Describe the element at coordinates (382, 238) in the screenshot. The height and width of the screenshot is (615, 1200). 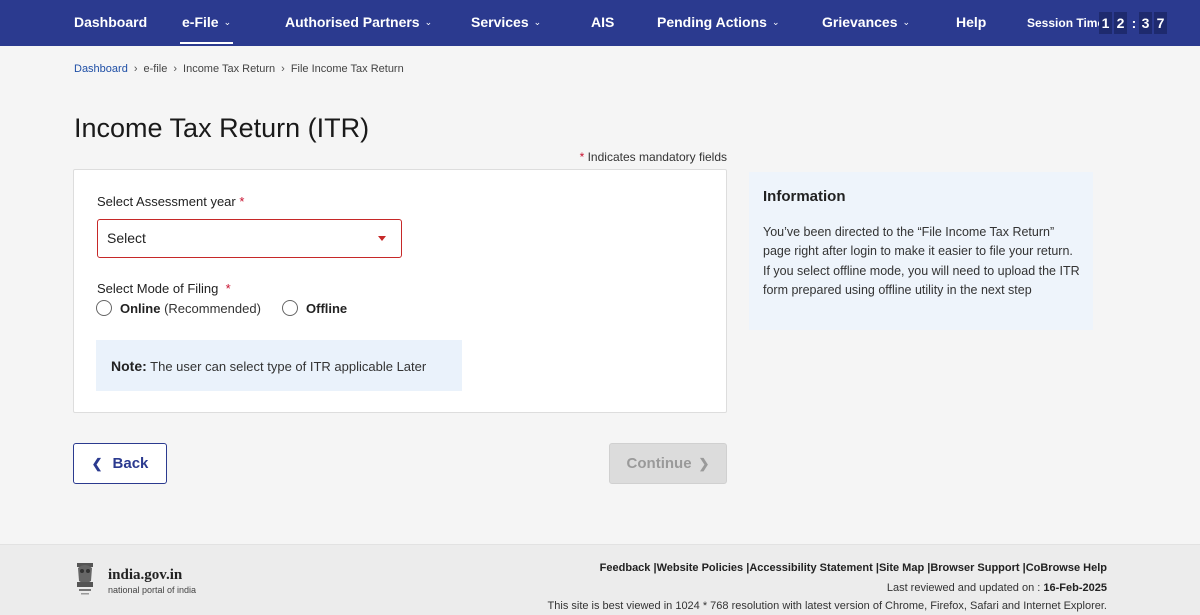
I see `caret-down-icon` at that location.